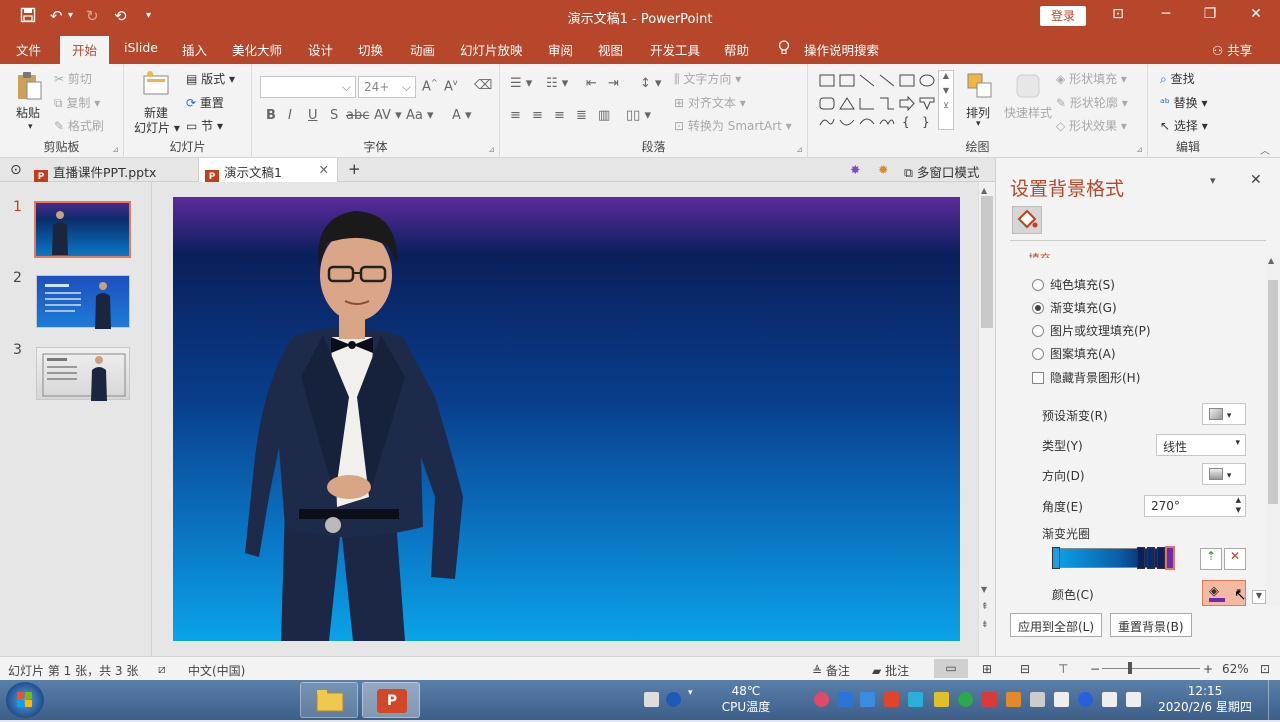 This screenshot has width=1280, height=722. I want to click on spin-down-icon: ▼, so click(1238, 510).